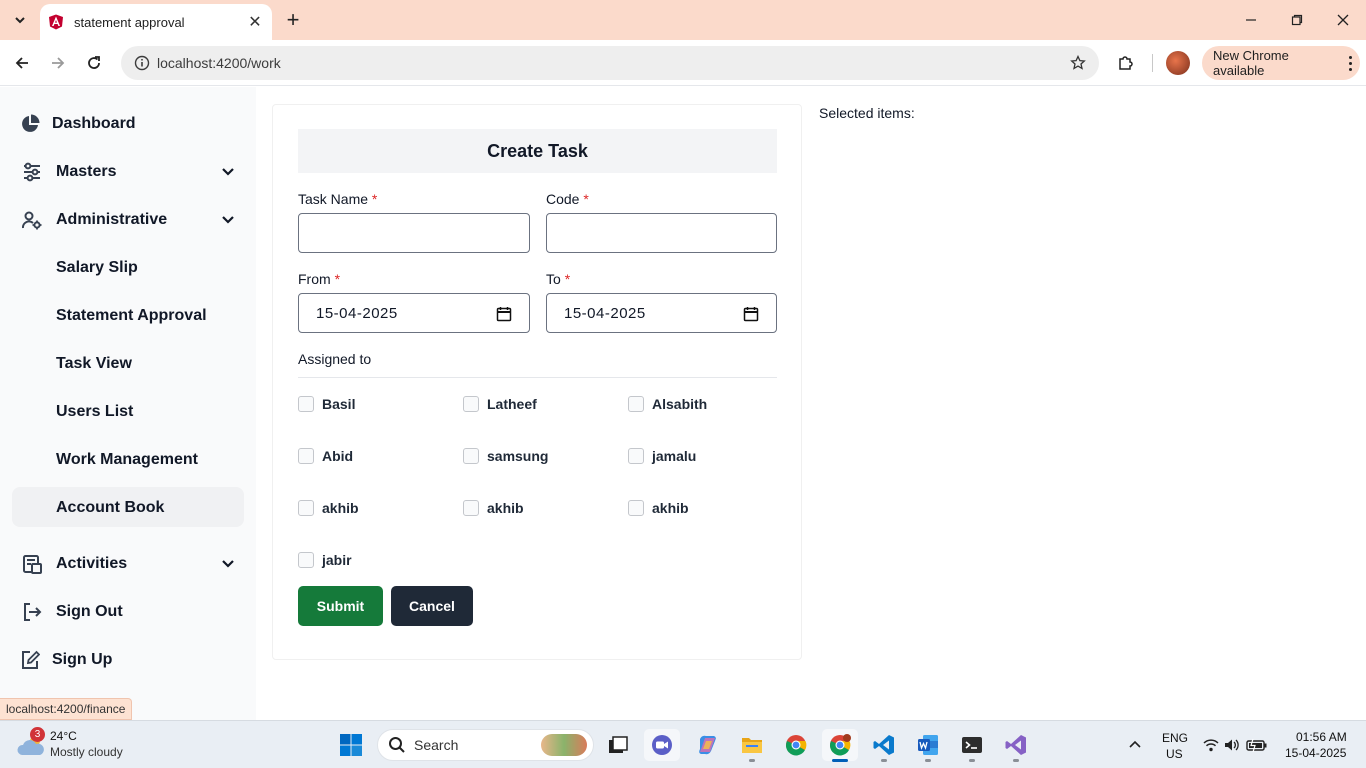 The width and height of the screenshot is (1366, 768). What do you see at coordinates (128, 363) in the screenshot?
I see `sidebar-item-task-view: Task View` at bounding box center [128, 363].